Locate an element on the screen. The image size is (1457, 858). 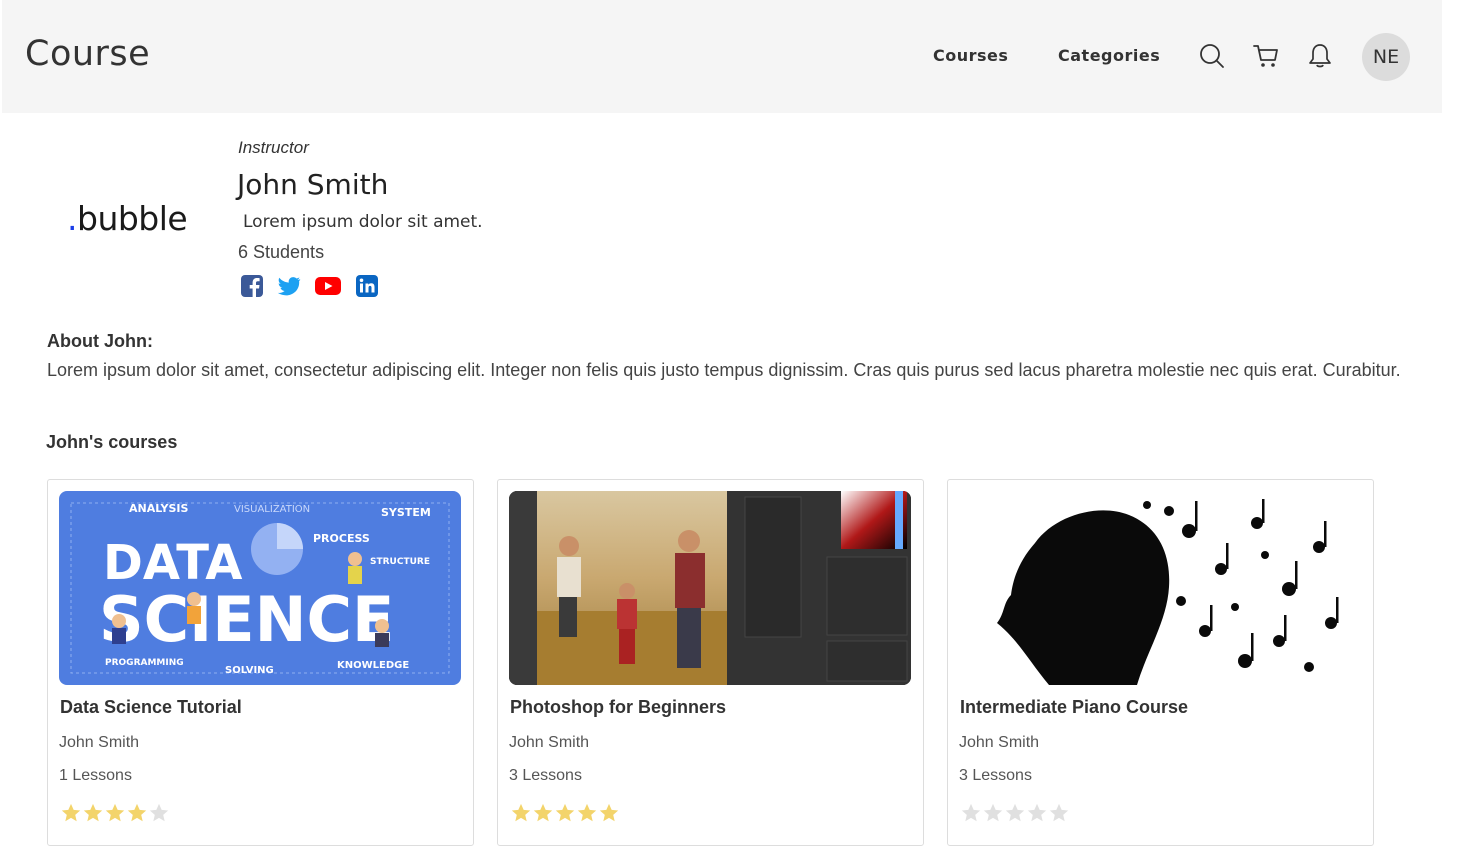
instructor-logo: .bubble is located at coordinates (127, 218).